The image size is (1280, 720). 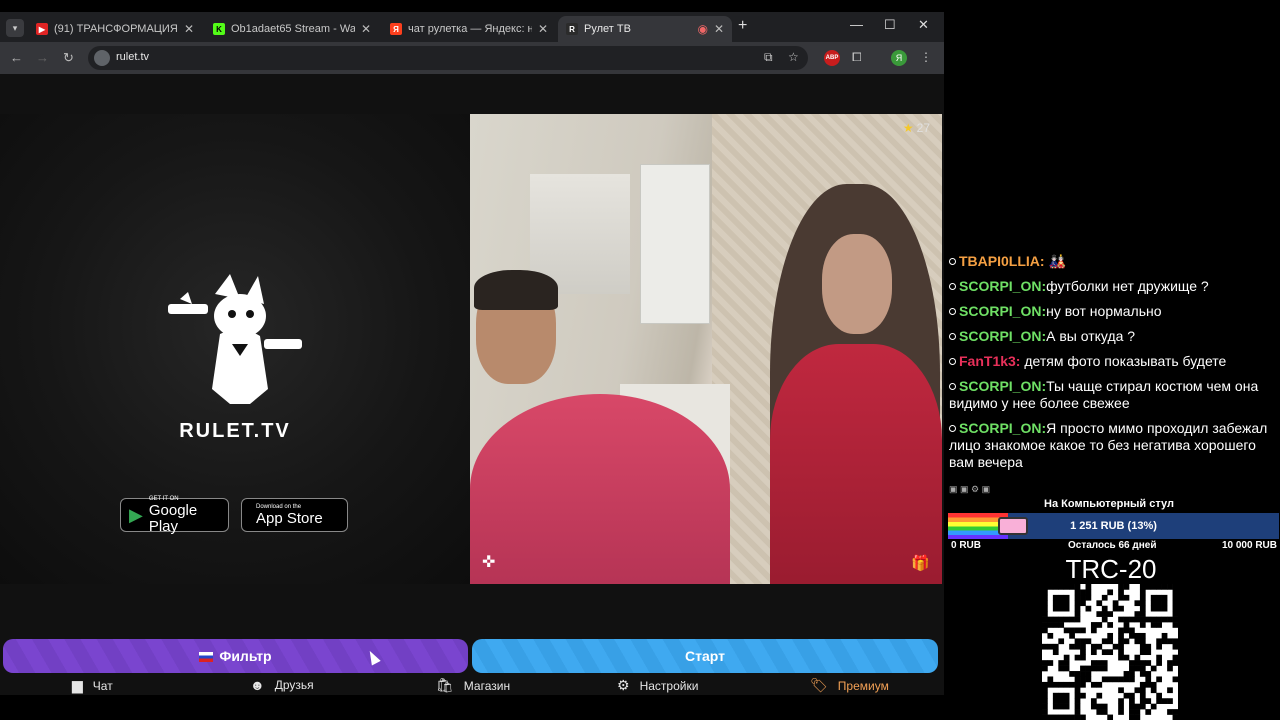 What do you see at coordinates (68, 58) in the screenshot?
I see `reload-icon: ↻` at bounding box center [68, 58].